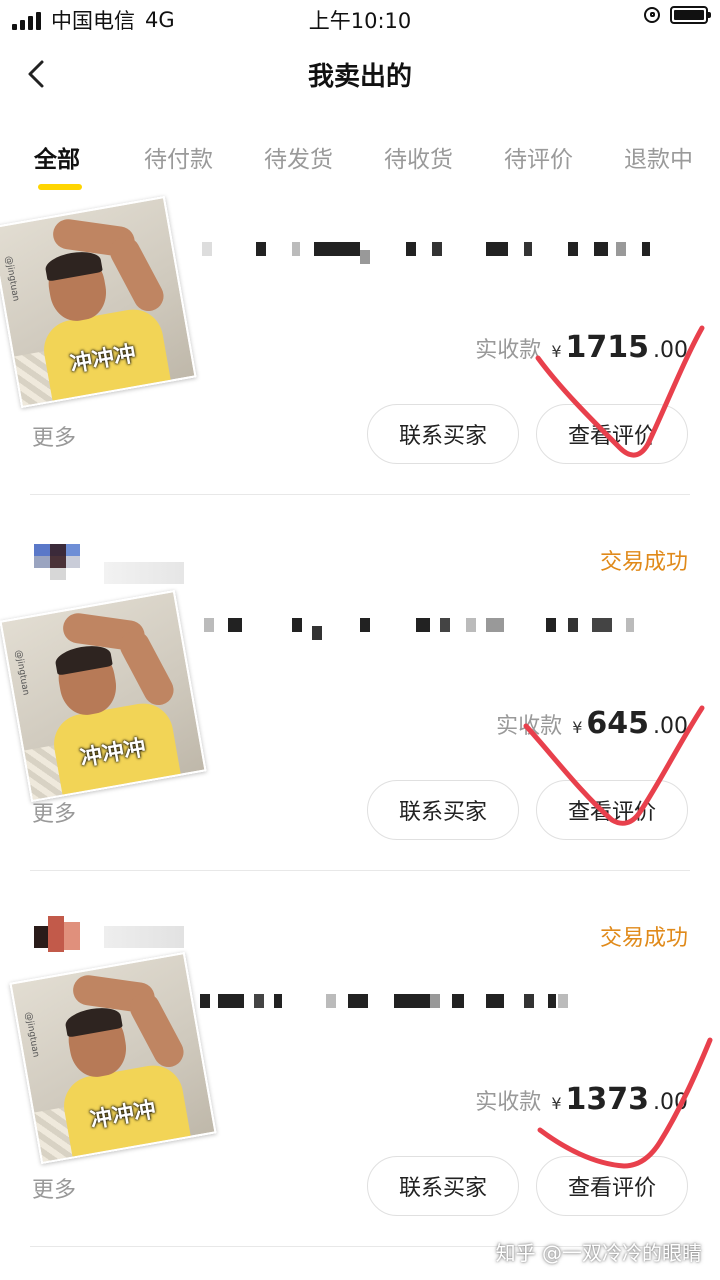 The width and height of the screenshot is (720, 1280). I want to click on nav-bar: 我卖出的, so click(360, 74).